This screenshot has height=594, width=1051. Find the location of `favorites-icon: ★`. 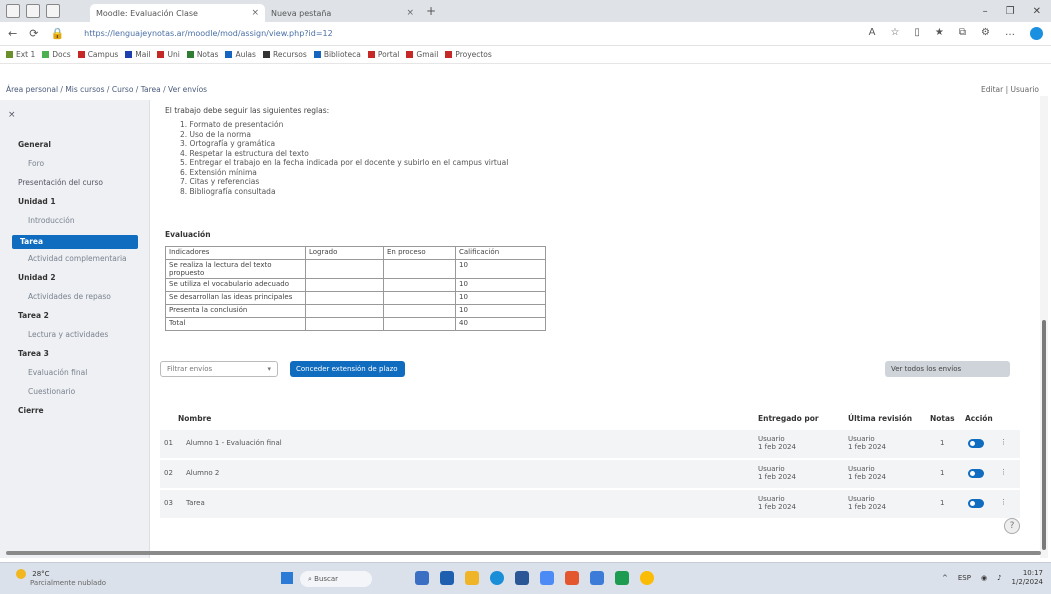

favorites-icon: ★ is located at coordinates (939, 33).